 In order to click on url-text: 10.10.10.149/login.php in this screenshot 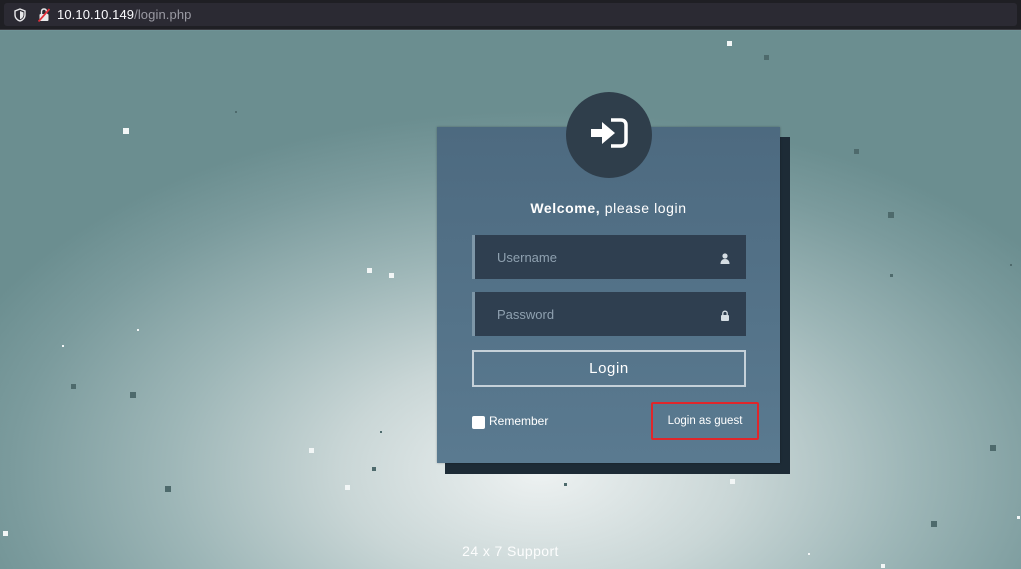, I will do `click(124, 14)`.